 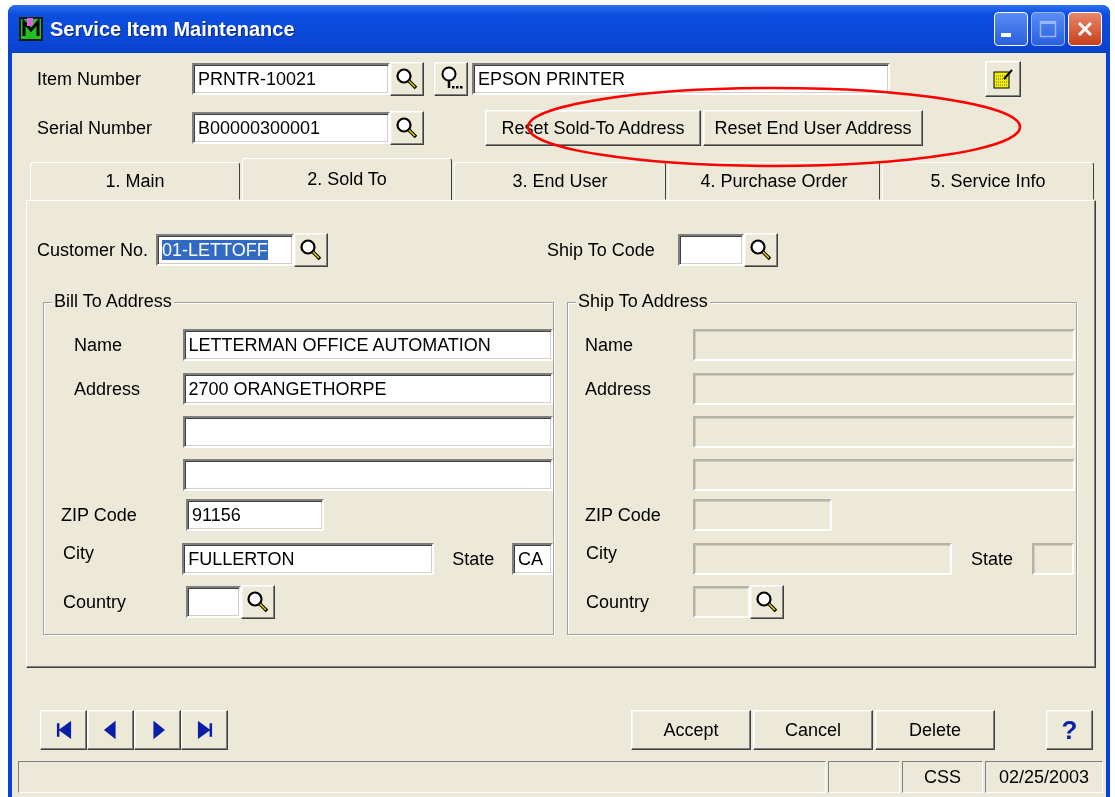 What do you see at coordinates (813, 128) in the screenshot?
I see `reset-button: Reset End User Address` at bounding box center [813, 128].